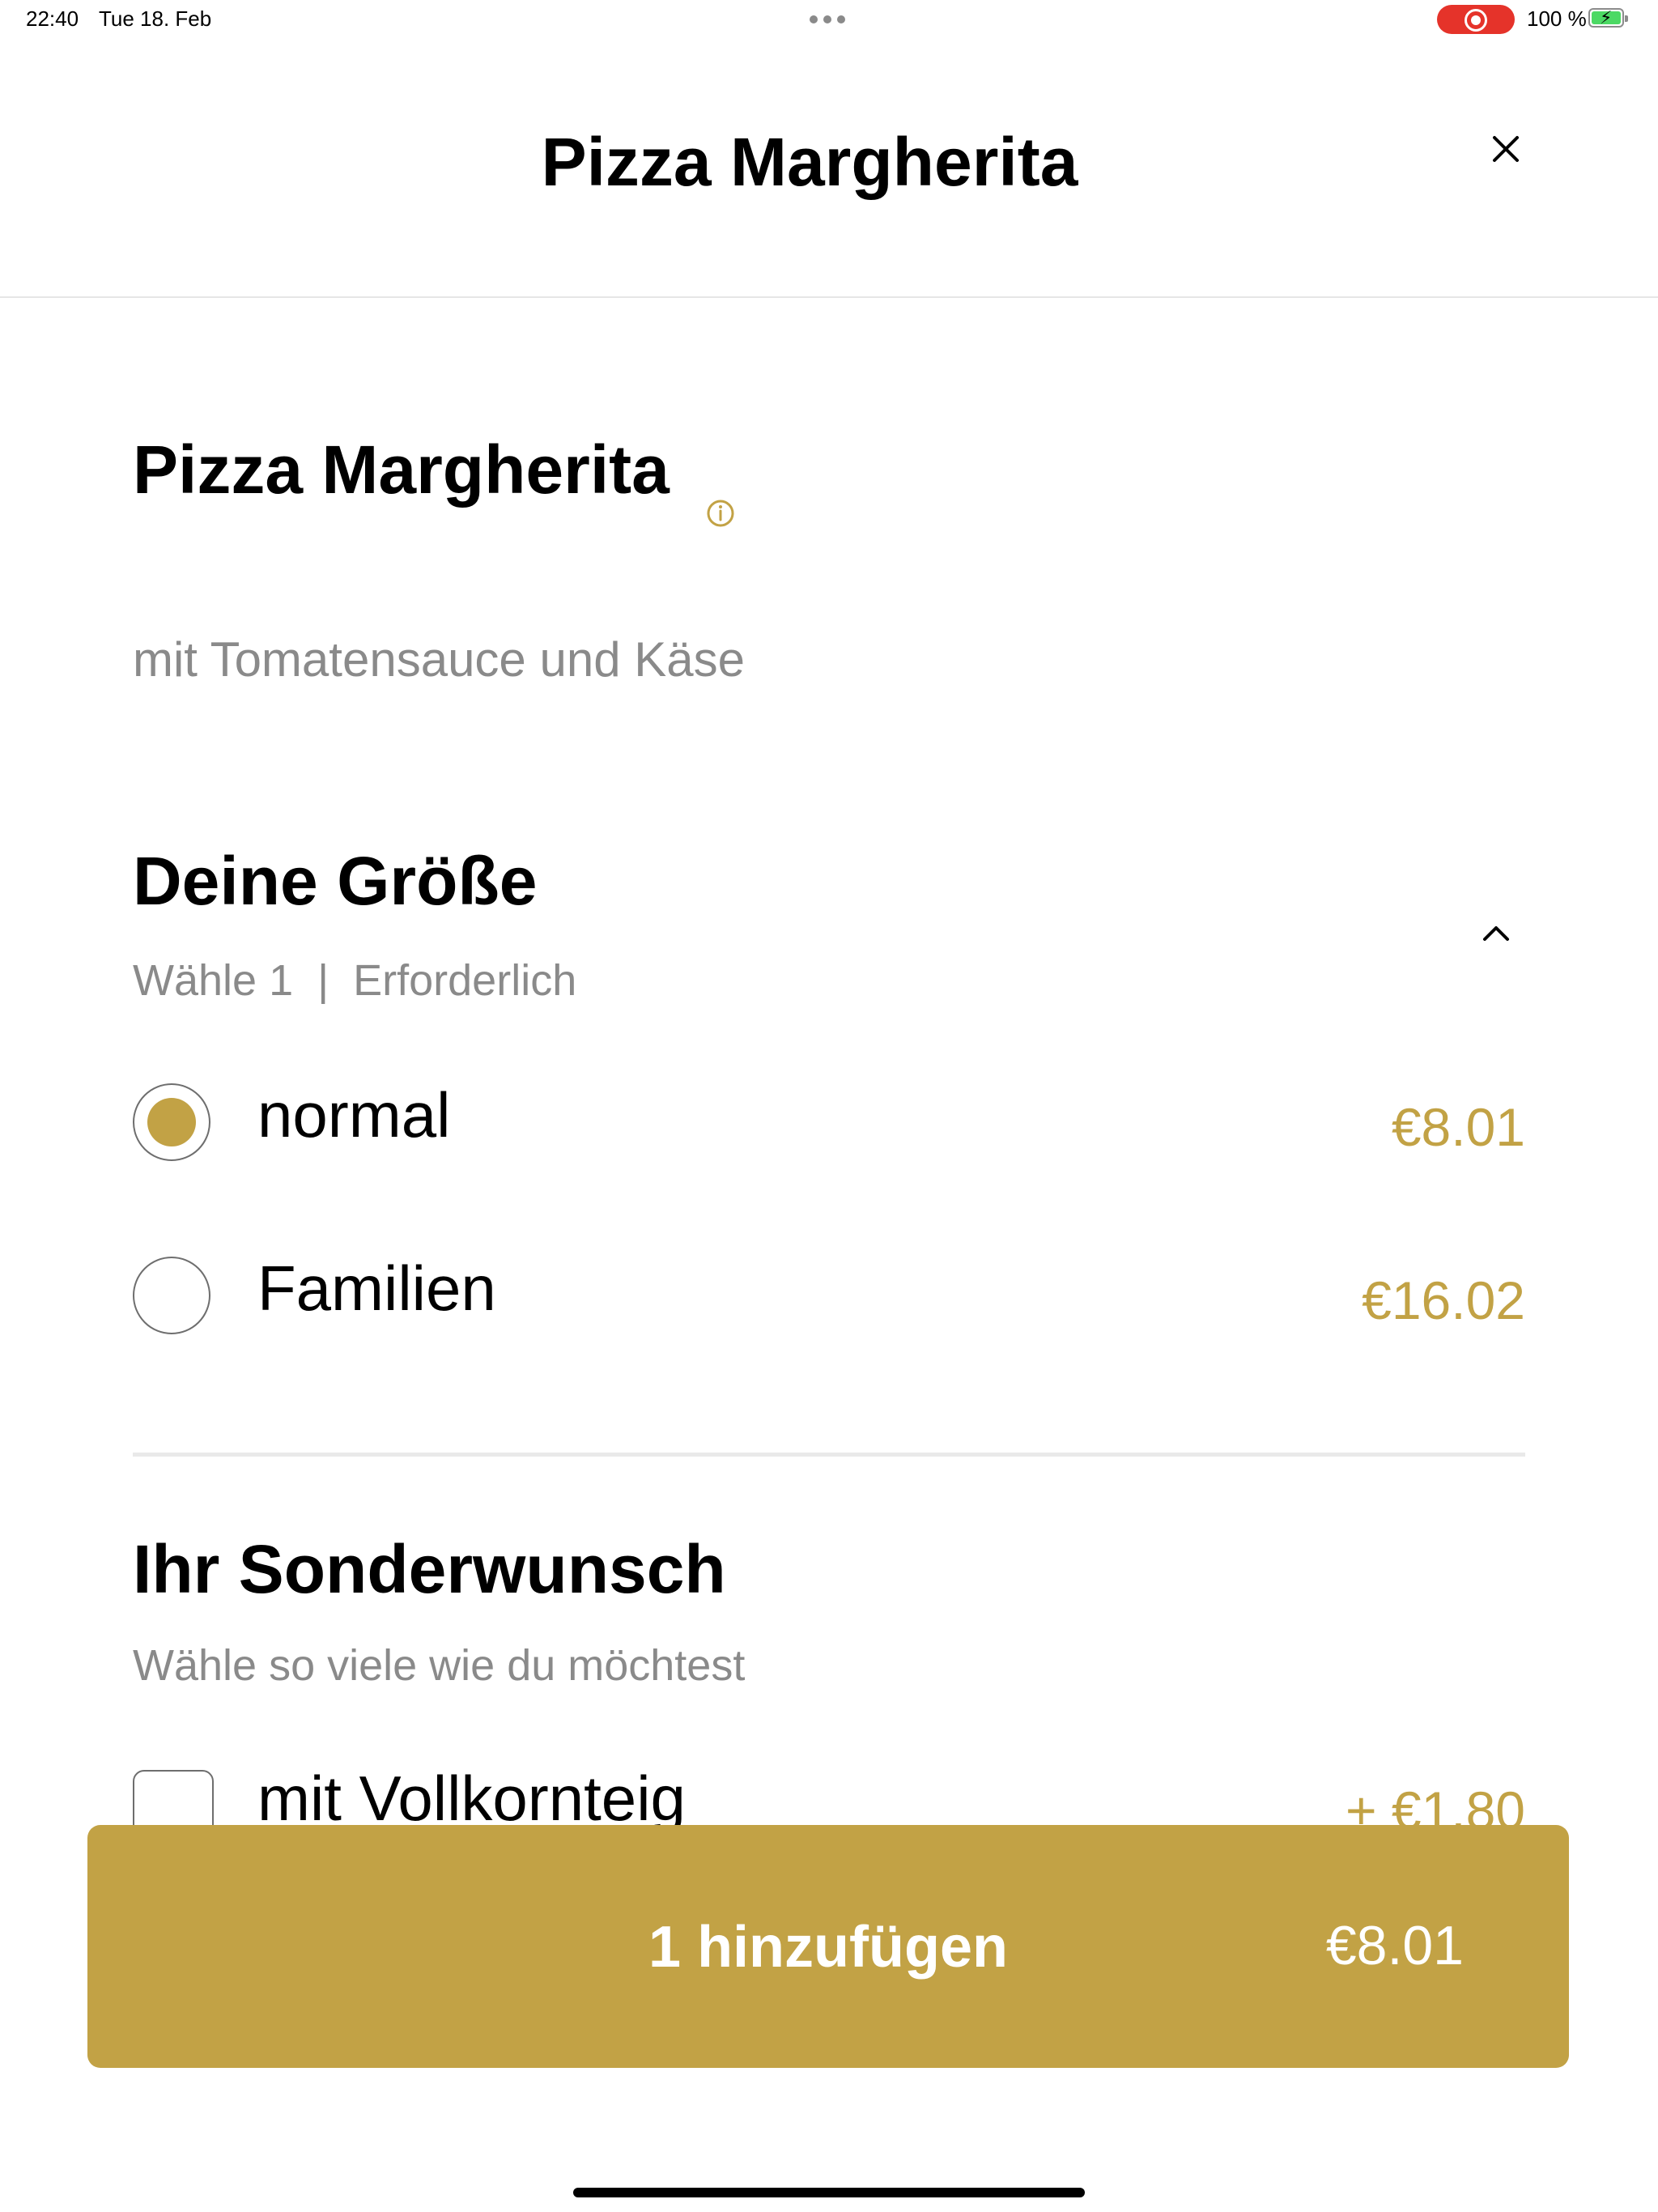  Describe the element at coordinates (829, 1455) in the screenshot. I see `section-divider` at that location.